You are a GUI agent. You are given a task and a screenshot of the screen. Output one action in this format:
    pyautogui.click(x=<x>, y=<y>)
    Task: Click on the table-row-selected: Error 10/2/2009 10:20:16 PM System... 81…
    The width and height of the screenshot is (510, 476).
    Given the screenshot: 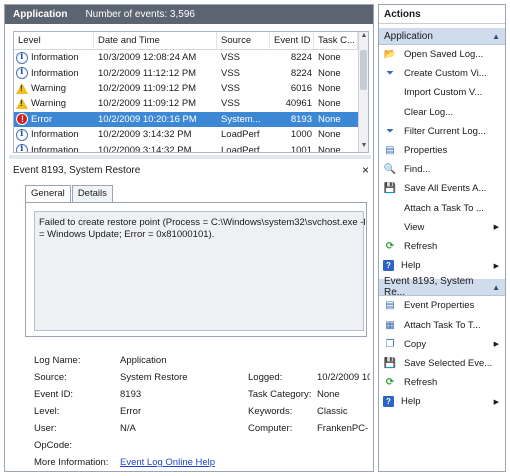 What is the action you would take?
    pyautogui.click(x=191, y=119)
    